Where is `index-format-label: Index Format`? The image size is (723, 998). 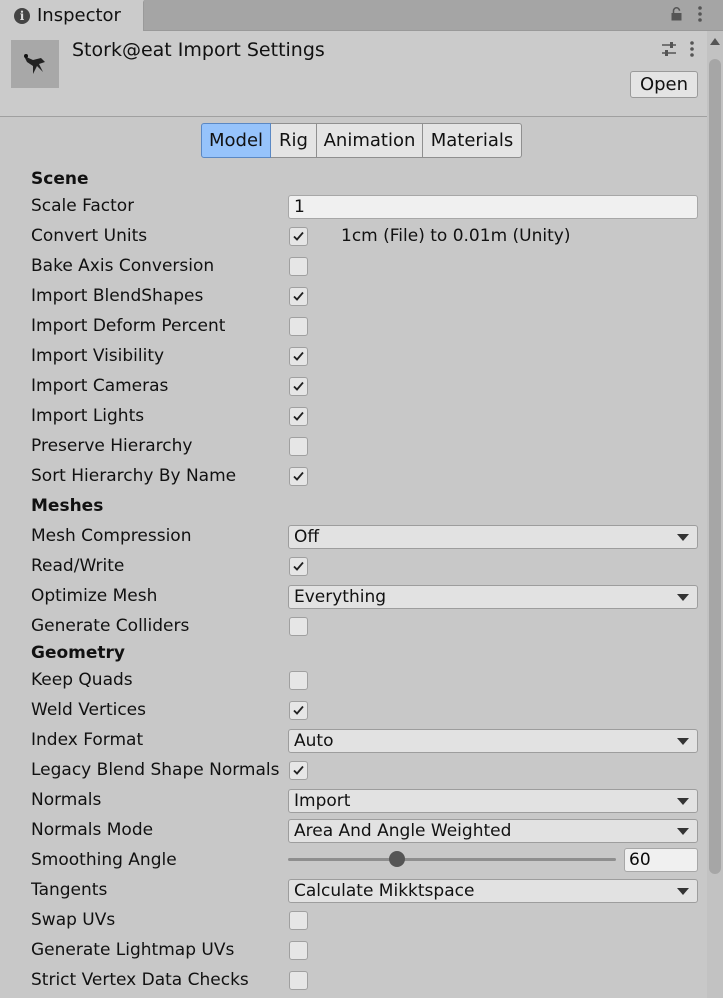
index-format-label: Index Format is located at coordinates (87, 740).